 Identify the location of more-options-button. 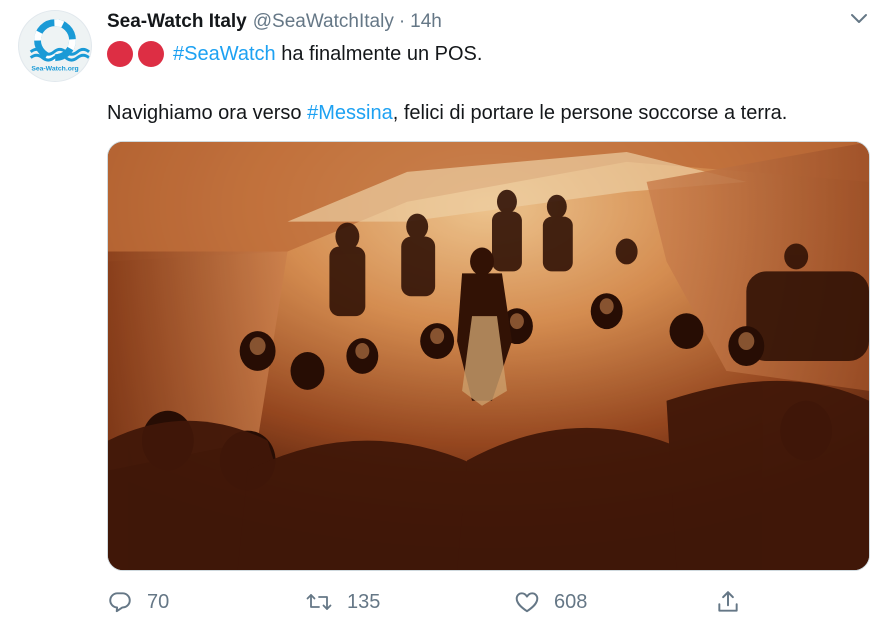
(859, 19).